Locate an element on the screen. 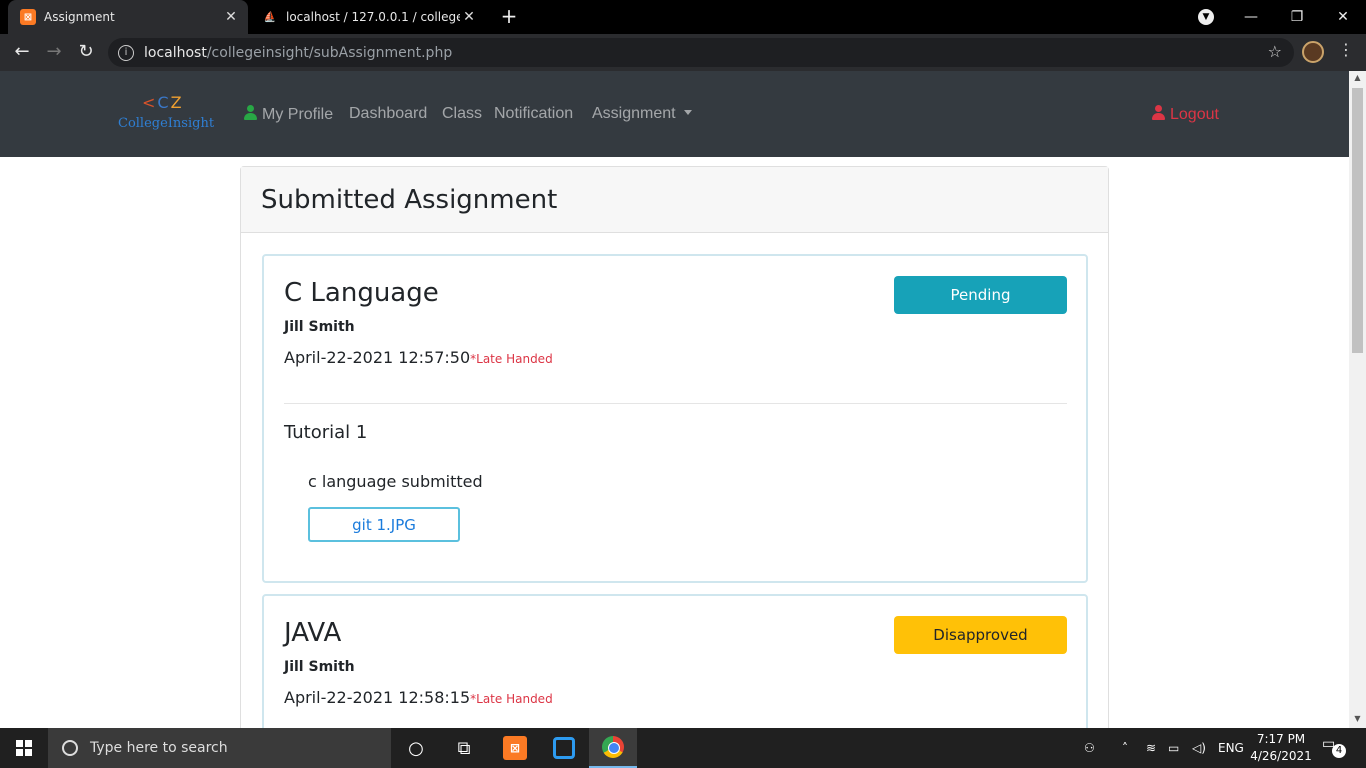 This screenshot has width=1366, height=768. people-icon: ⚇ is located at coordinates (1089, 748).